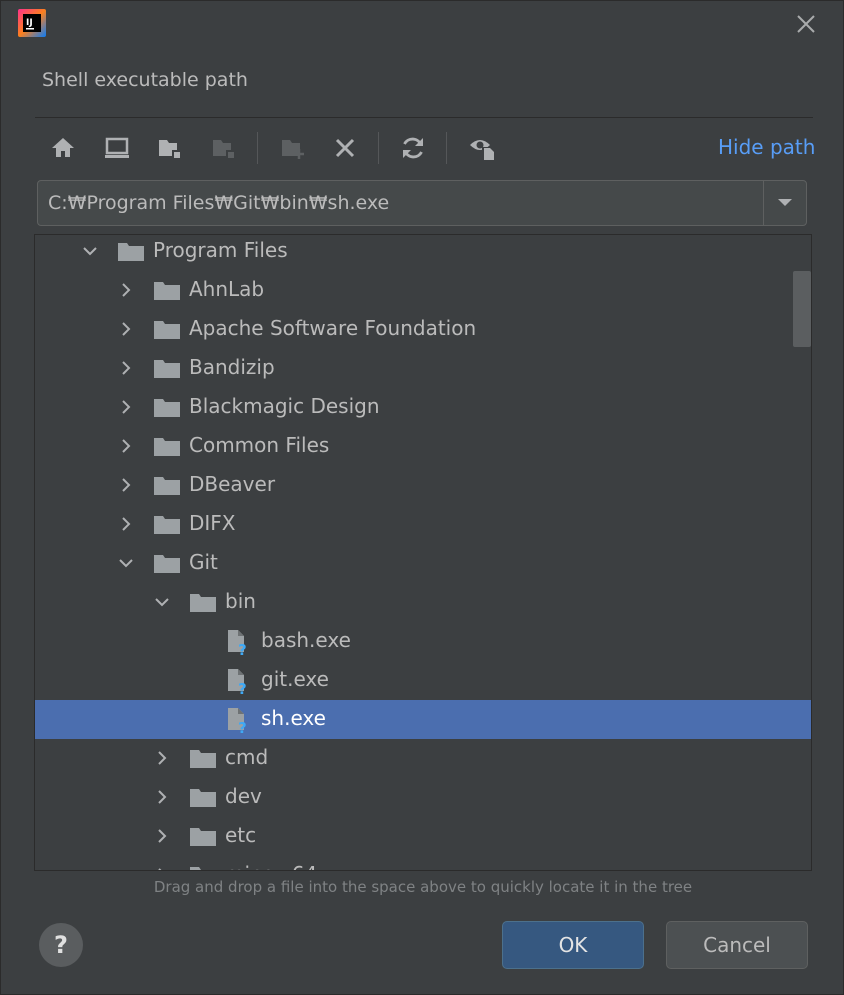 This screenshot has height=995, width=844. I want to click on dialog-title: Shell executable path, so click(145, 80).